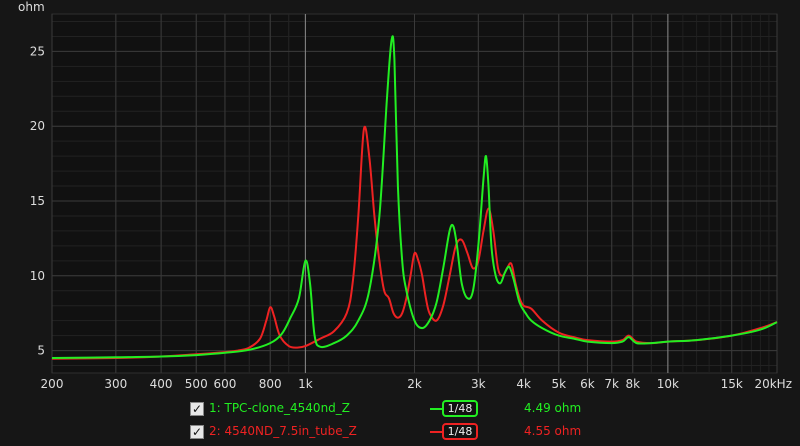  I want to click on x-tick-label: 500, so click(196, 384).